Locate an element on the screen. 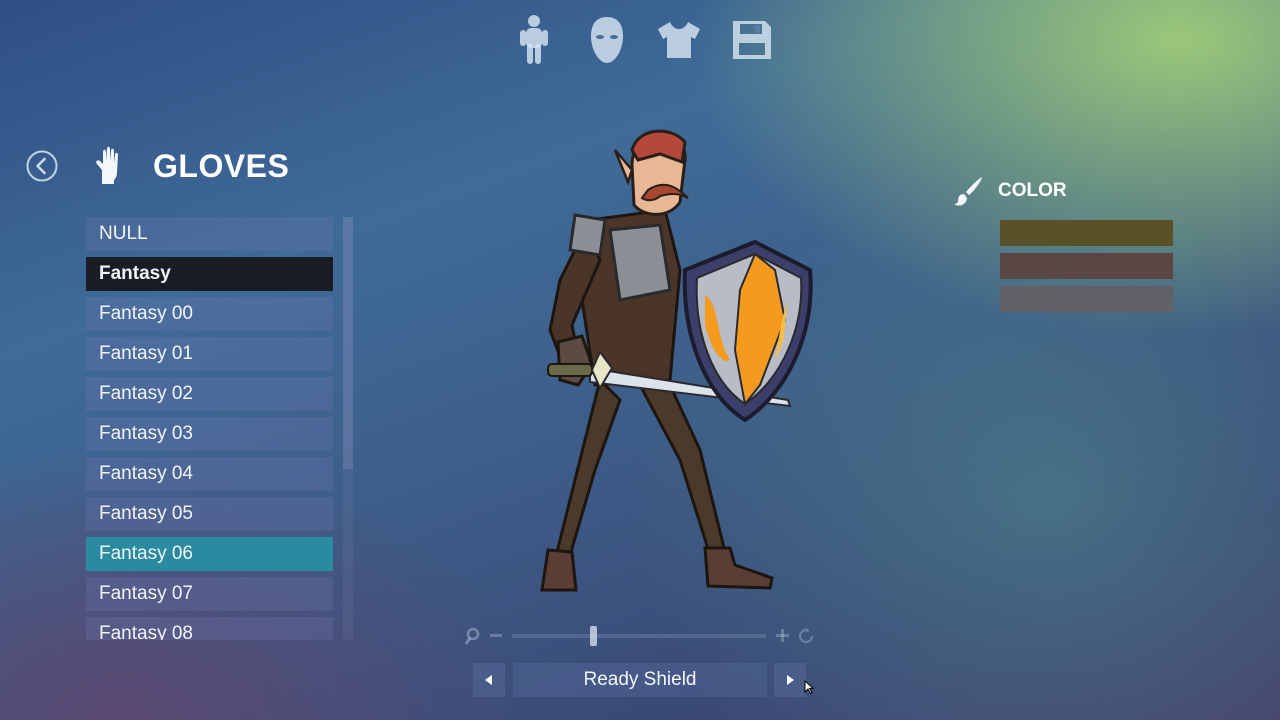  reset-view-icon is located at coordinates (806, 636).